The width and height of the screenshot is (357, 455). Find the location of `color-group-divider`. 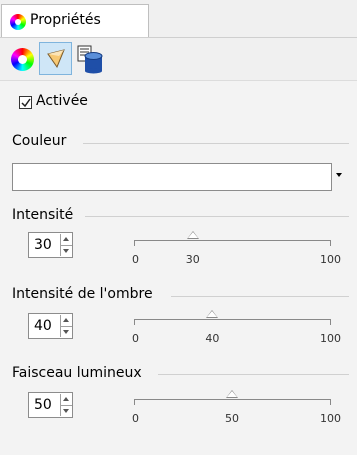

color-group-divider is located at coordinates (216, 143).